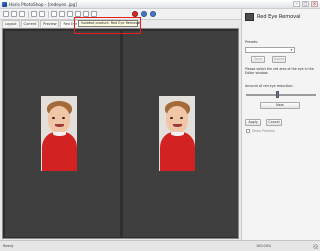 Image resolution: width=320 pixels, height=251 pixels. What do you see at coordinates (4, 4) in the screenshot?
I see `app-logo-icon` at bounding box center [4, 4].